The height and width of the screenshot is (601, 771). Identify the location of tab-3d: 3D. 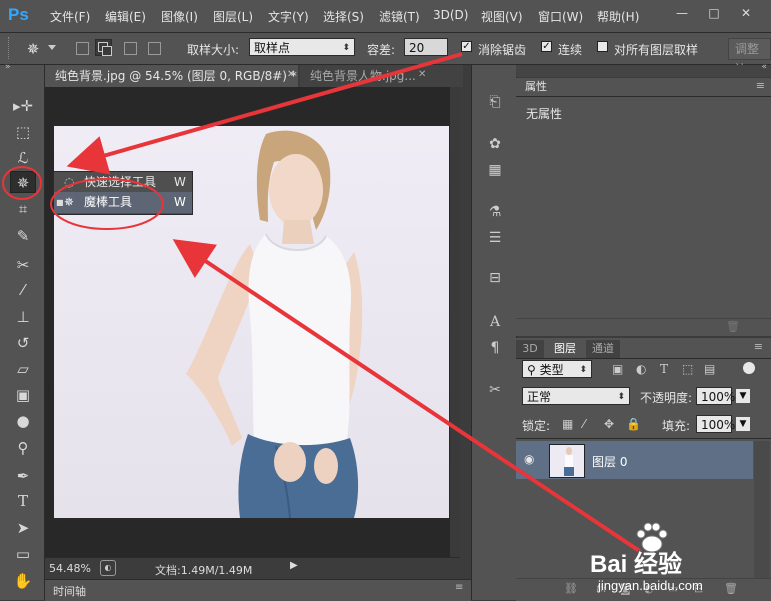
(530, 349).